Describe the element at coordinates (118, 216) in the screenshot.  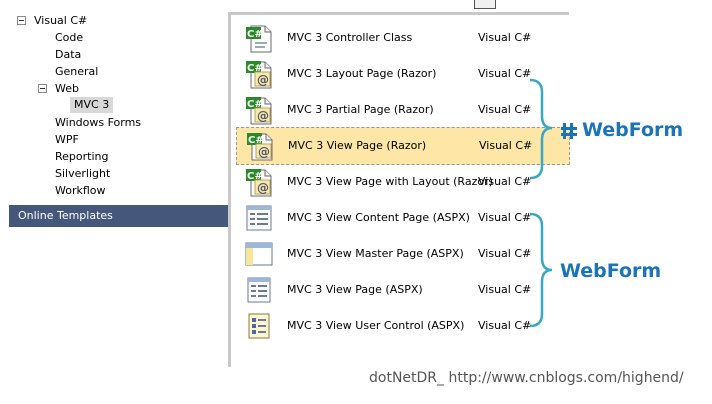
I see `online-templates-item: Online Templates` at that location.